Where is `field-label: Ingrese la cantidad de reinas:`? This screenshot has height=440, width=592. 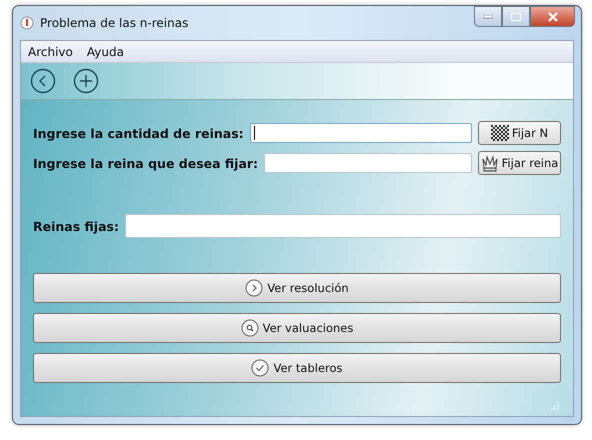
field-label: Ingrese la cantidad de reinas: is located at coordinates (138, 133).